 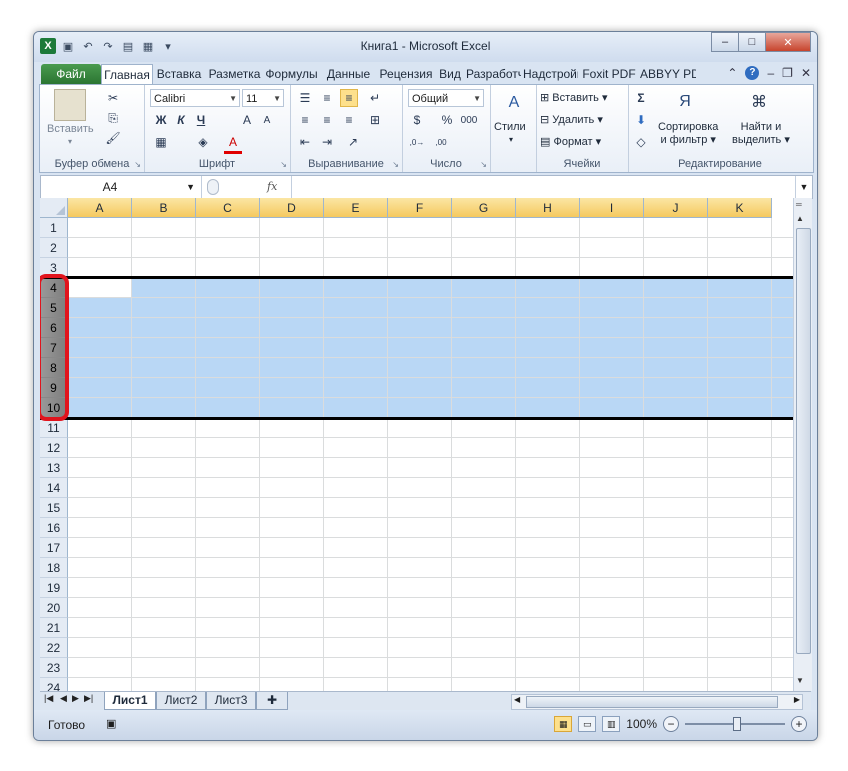 What do you see at coordinates (641, 98) in the screenshot?
I see `autosum-button: Σ` at bounding box center [641, 98].